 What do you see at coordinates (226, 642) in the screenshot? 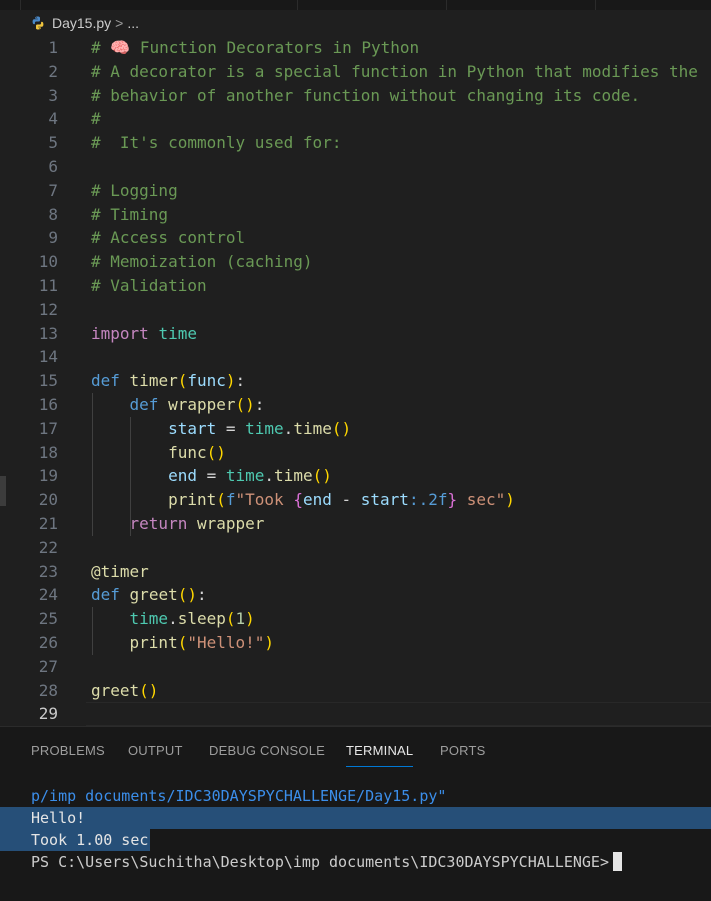
I see `code-token: "Hello!"` at bounding box center [226, 642].